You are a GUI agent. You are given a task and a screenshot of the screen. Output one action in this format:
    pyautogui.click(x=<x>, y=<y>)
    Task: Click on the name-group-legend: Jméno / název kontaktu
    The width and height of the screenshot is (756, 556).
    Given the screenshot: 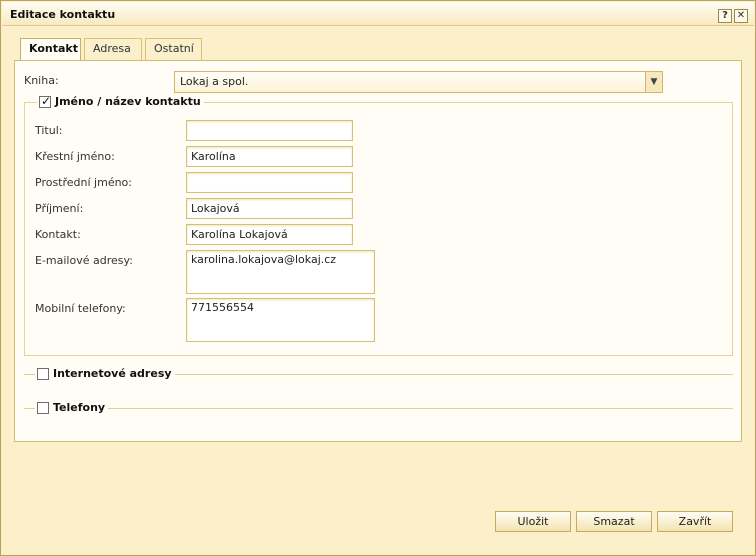 What is the action you would take?
    pyautogui.click(x=120, y=101)
    